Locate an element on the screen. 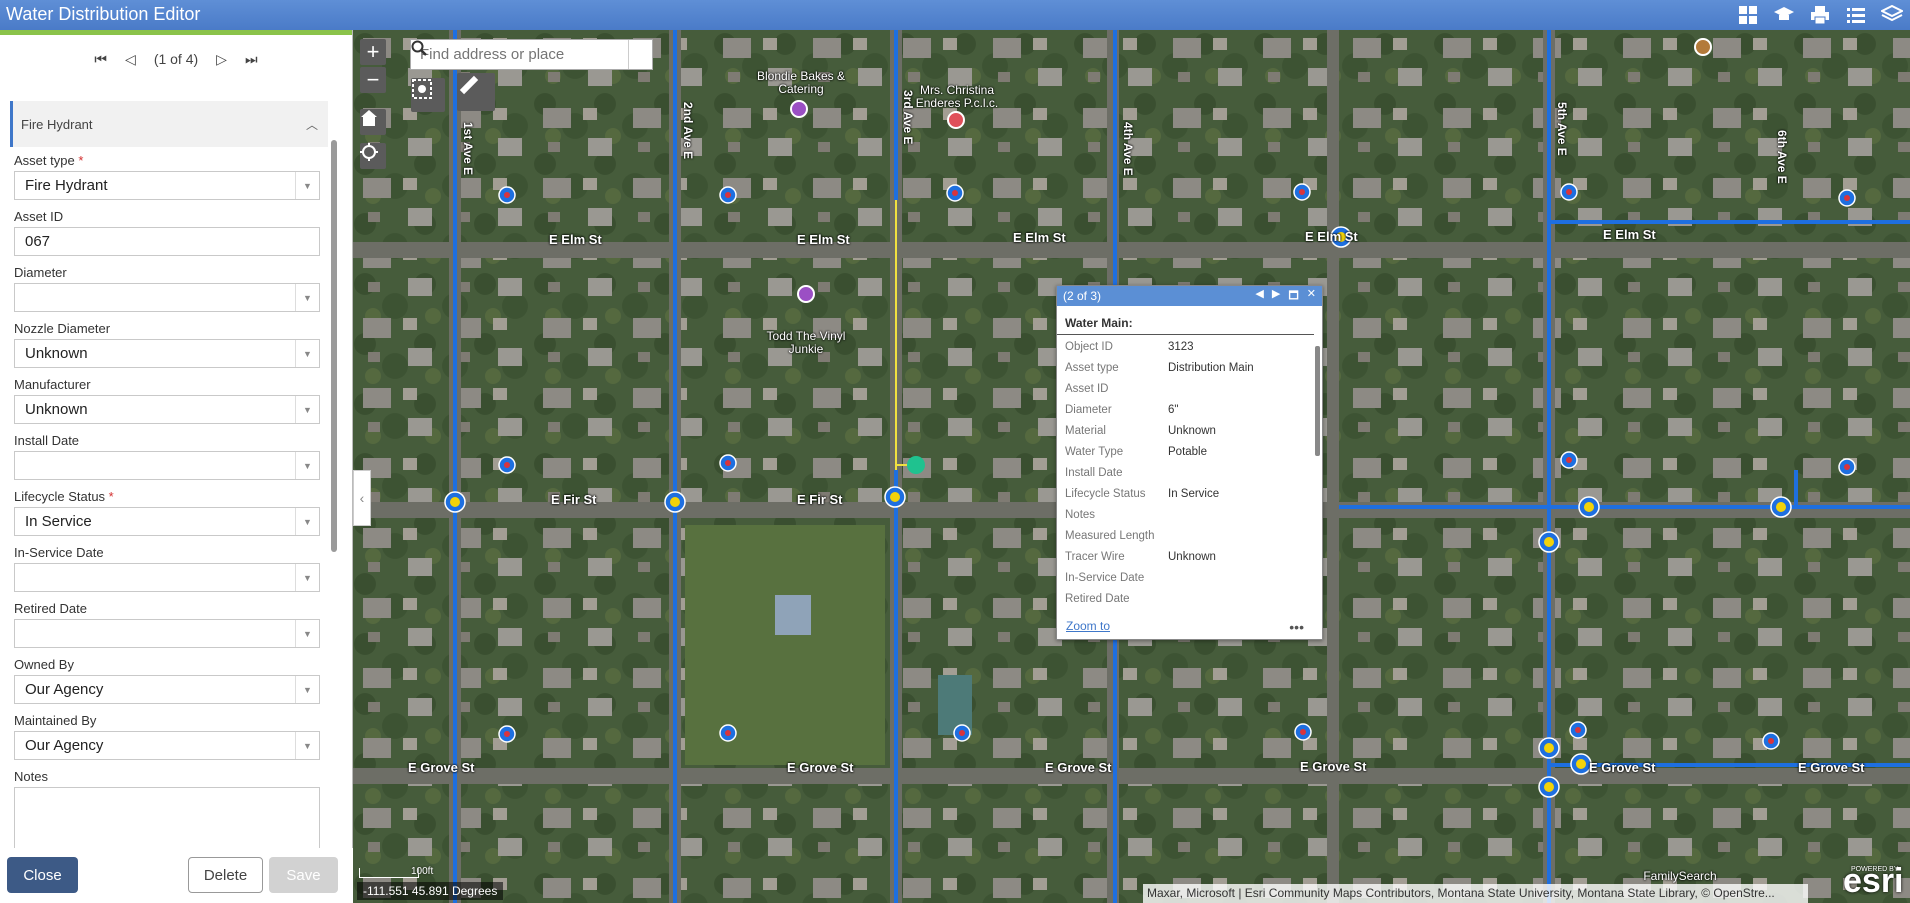  delete-button: Delete is located at coordinates (225, 875).